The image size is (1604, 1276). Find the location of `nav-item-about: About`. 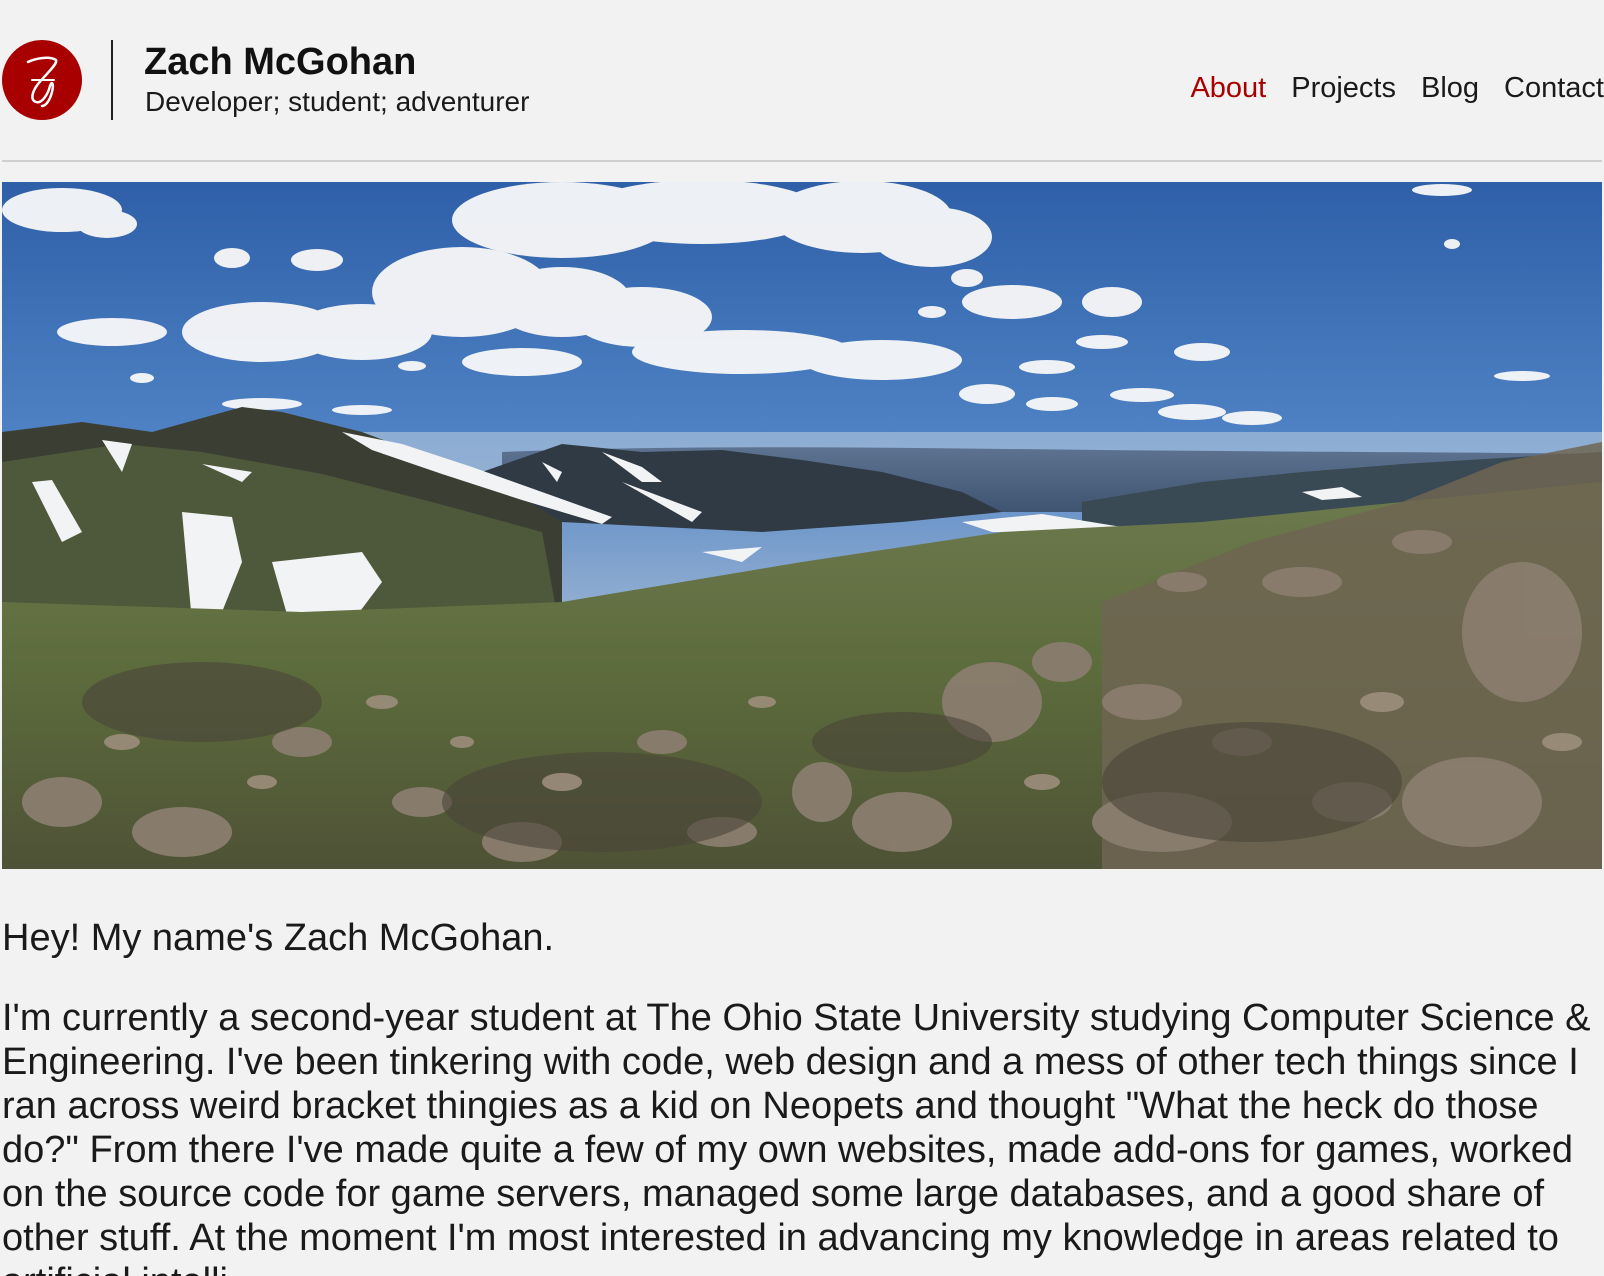

nav-item-about: About is located at coordinates (1228, 88).